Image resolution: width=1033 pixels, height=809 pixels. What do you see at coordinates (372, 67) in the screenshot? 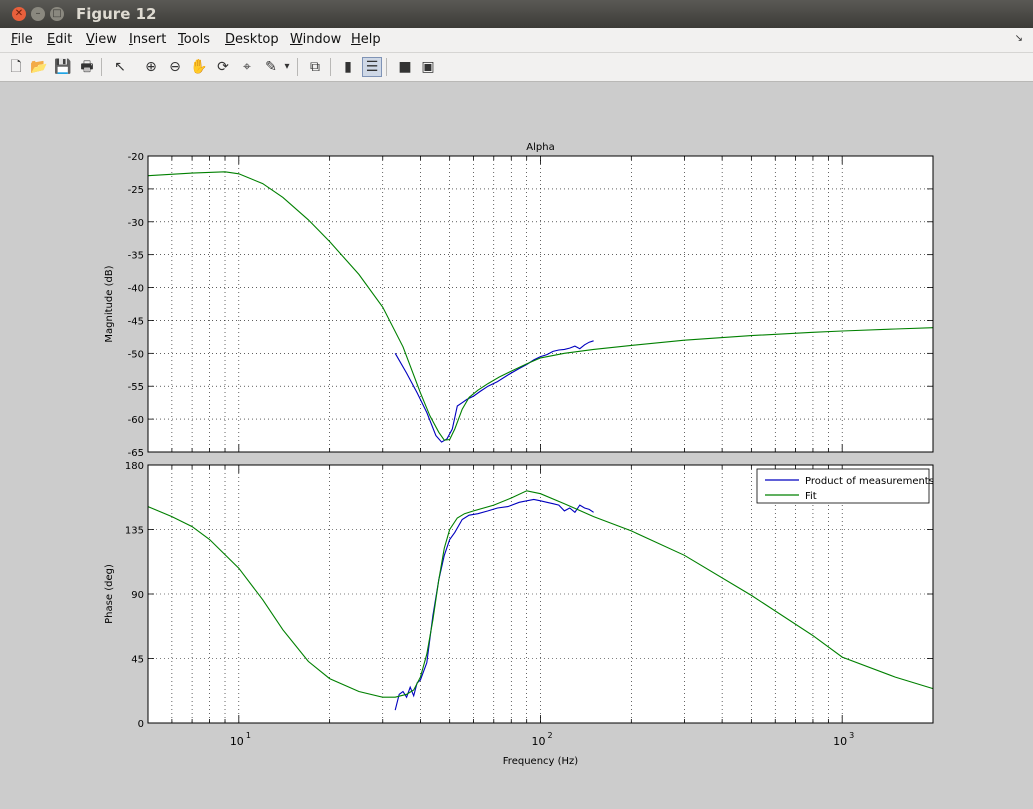
I see `legend-icon: ☰` at bounding box center [372, 67].